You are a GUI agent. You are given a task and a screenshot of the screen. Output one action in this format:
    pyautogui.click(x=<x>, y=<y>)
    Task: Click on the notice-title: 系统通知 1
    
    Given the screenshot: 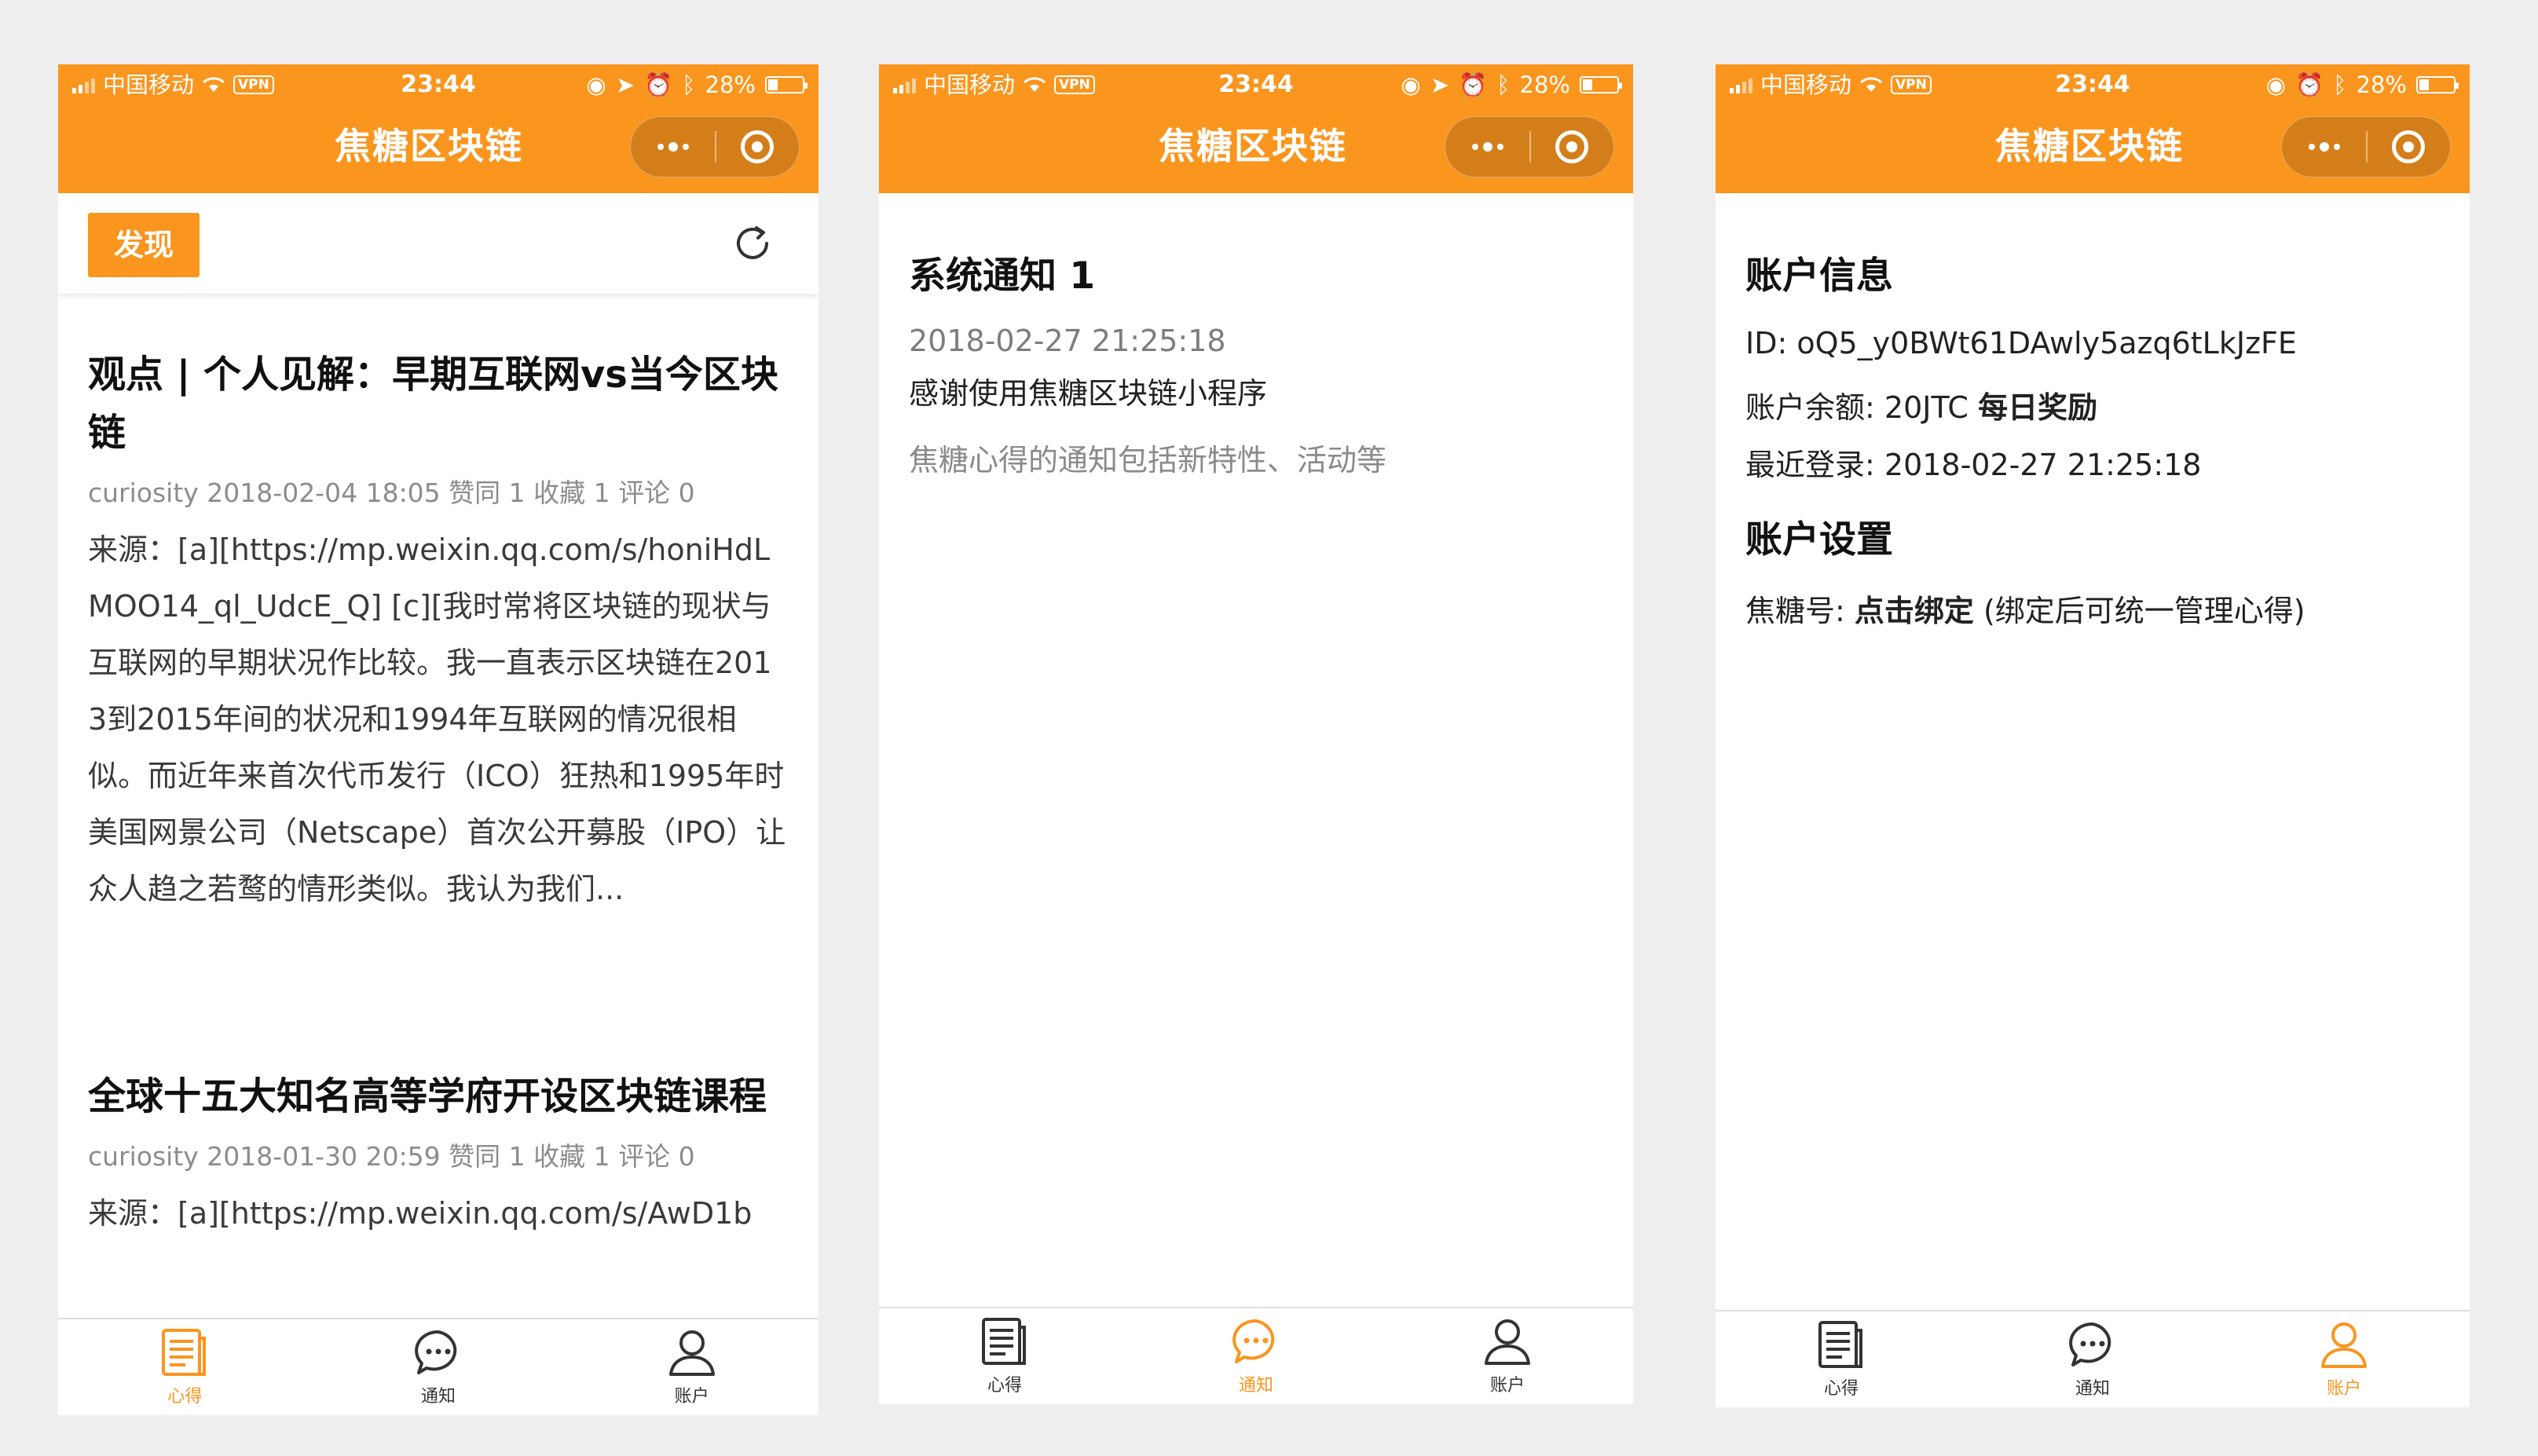 What is the action you would take?
    pyautogui.click(x=1002, y=272)
    